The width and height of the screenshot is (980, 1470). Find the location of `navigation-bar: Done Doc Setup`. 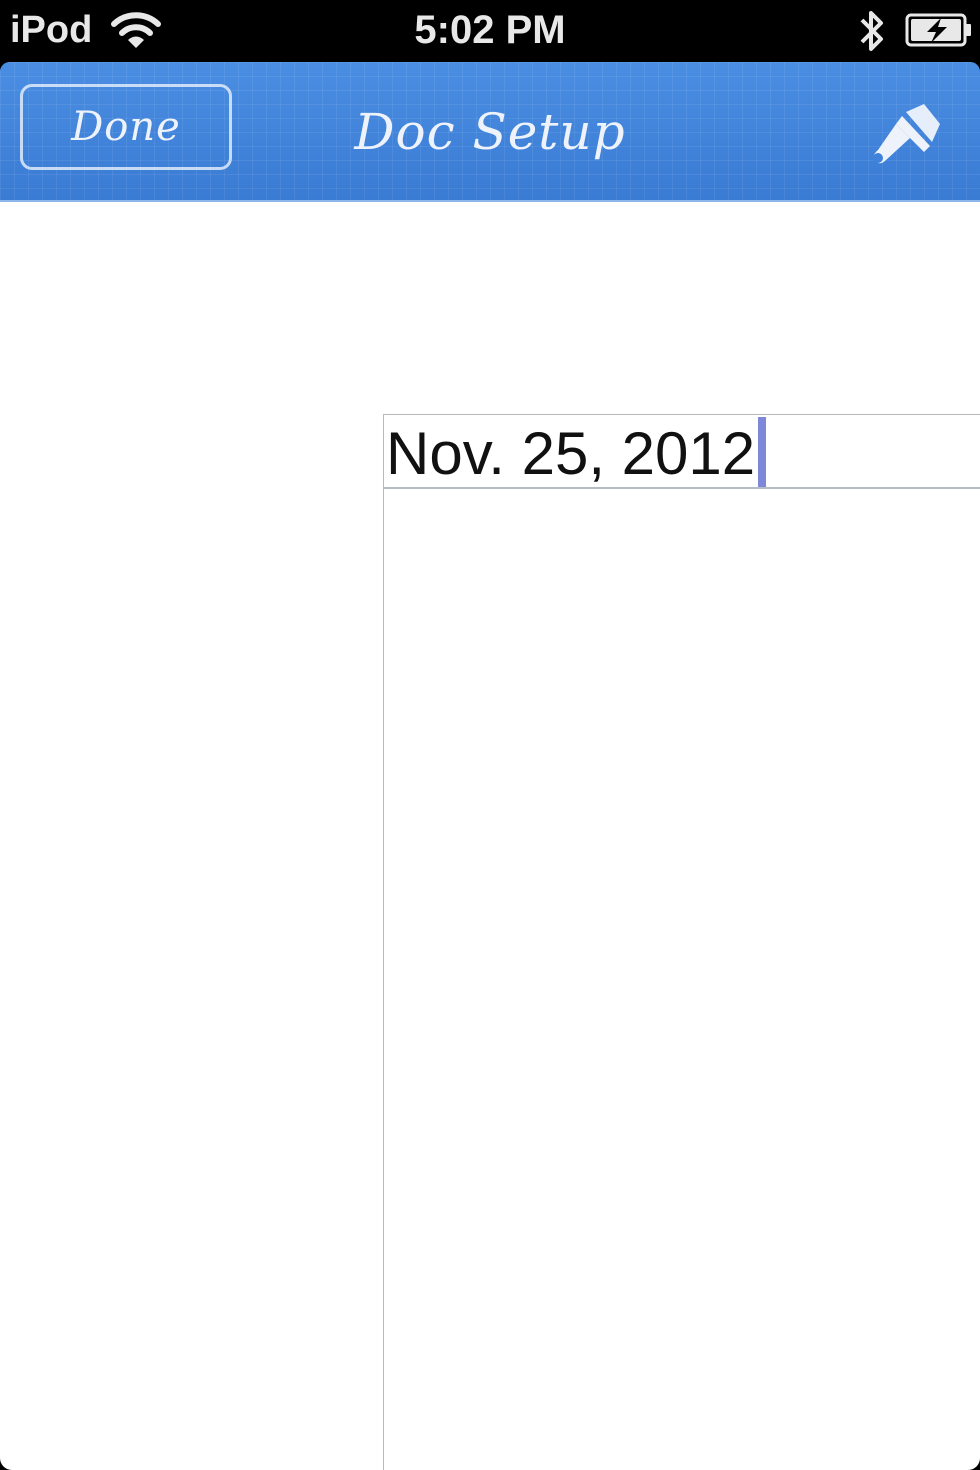

navigation-bar: Done Doc Setup is located at coordinates (490, 132).